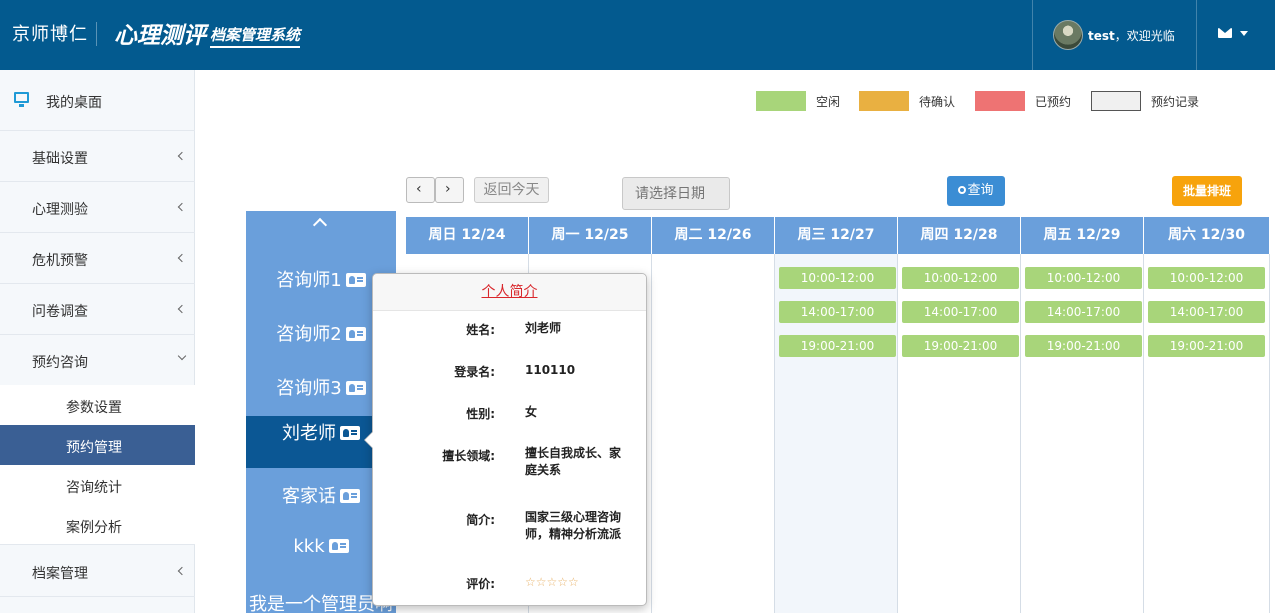 Image resolution: width=1275 pixels, height=613 pixels. Describe the element at coordinates (60, 312) in the screenshot. I see `sidebar-item-label: 问卷调查` at that location.